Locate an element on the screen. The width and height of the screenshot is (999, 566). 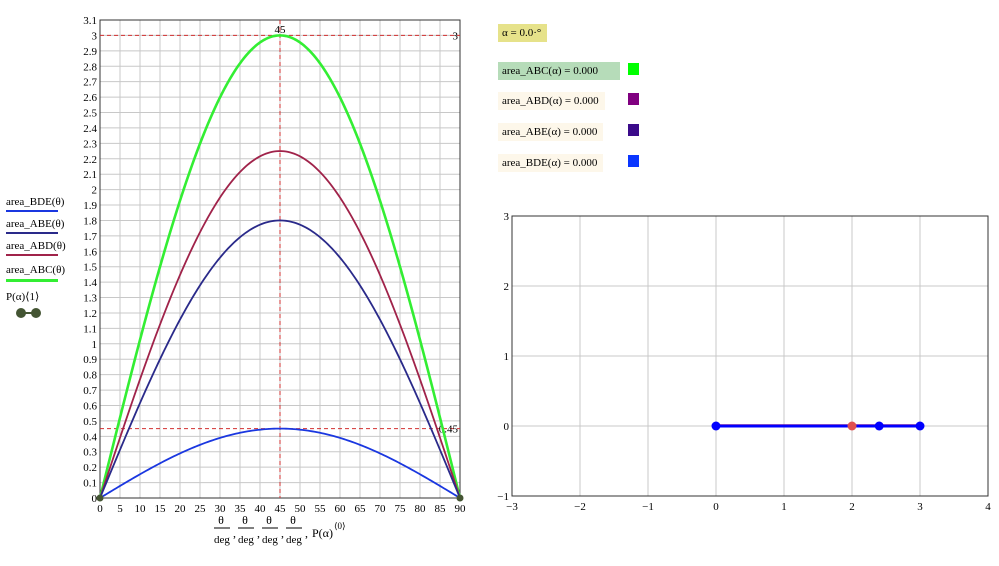
x-tick-label: 10 is located at coordinates (141, 509).